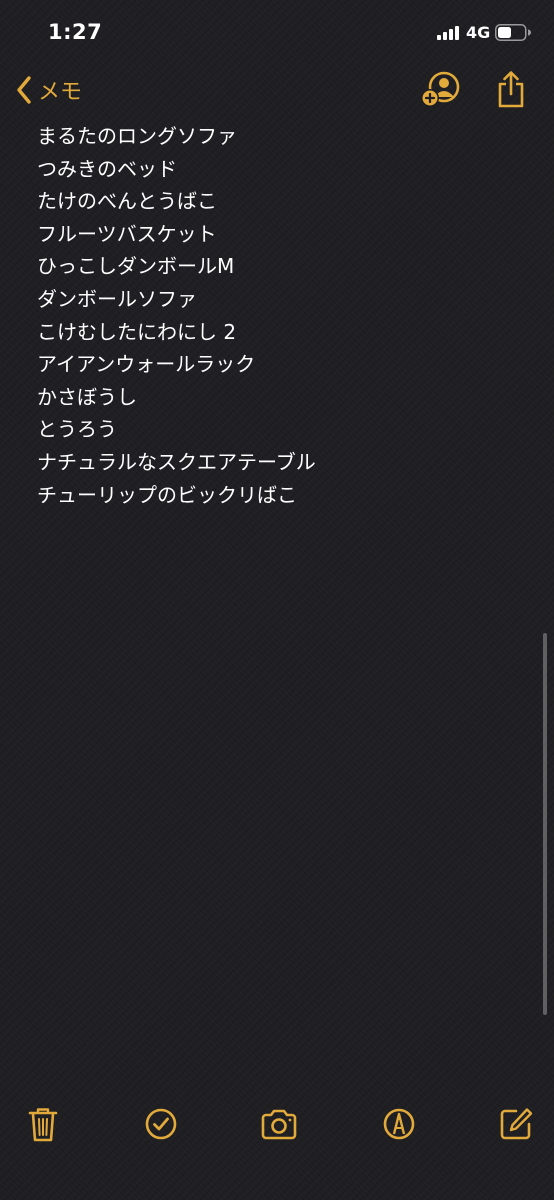 This screenshot has height=1200, width=554. I want to click on home-indicator, so click(277, 1186).